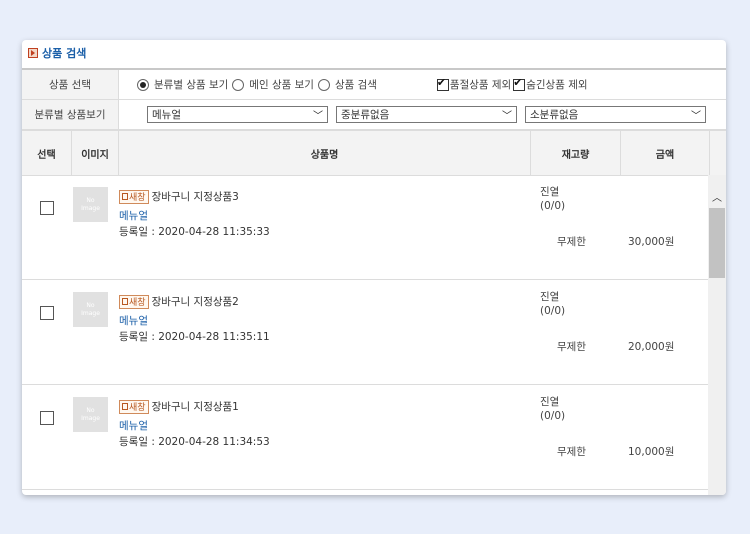  I want to click on filter-row-product-select: 상품 선택 분류별 상품 보기 메인 상품 보기 상품 검색 품절상품 제외, so click(374, 85).